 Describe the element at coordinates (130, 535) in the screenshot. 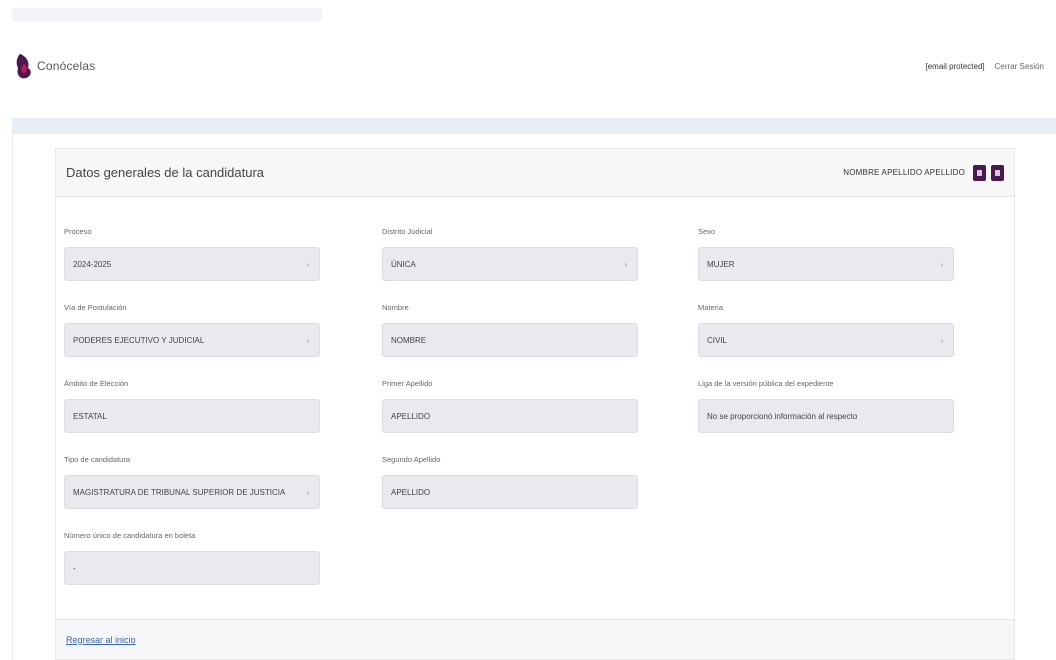

I see `field-label: Número único de candidatura en boleta` at that location.